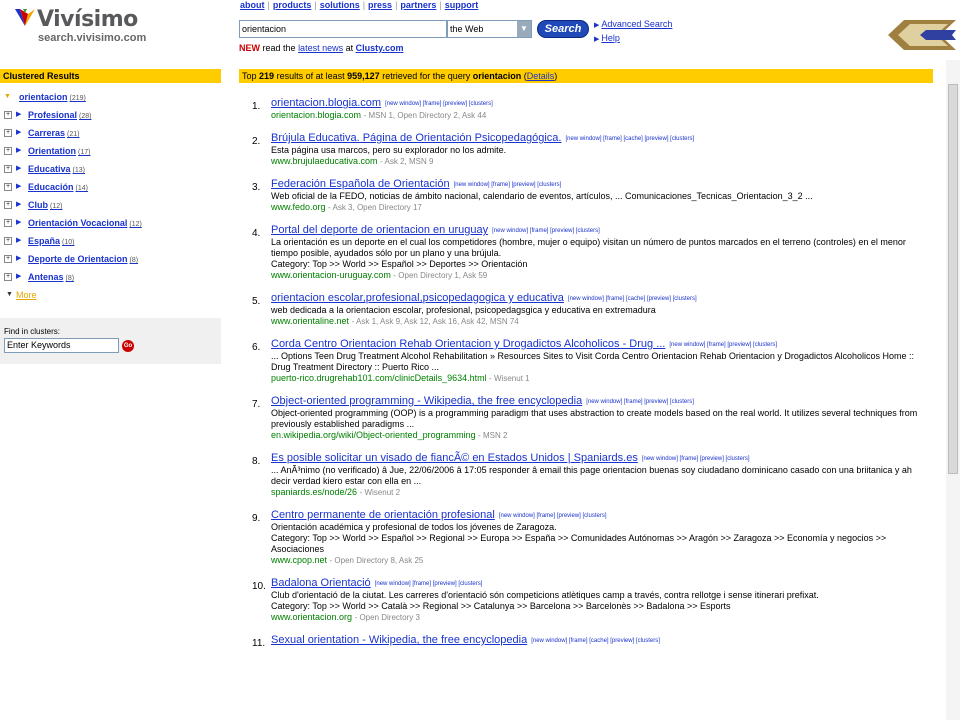 The width and height of the screenshot is (960, 720). I want to click on cluster-item: + ▶ Orientación Vocacional (12), so click(111, 223).